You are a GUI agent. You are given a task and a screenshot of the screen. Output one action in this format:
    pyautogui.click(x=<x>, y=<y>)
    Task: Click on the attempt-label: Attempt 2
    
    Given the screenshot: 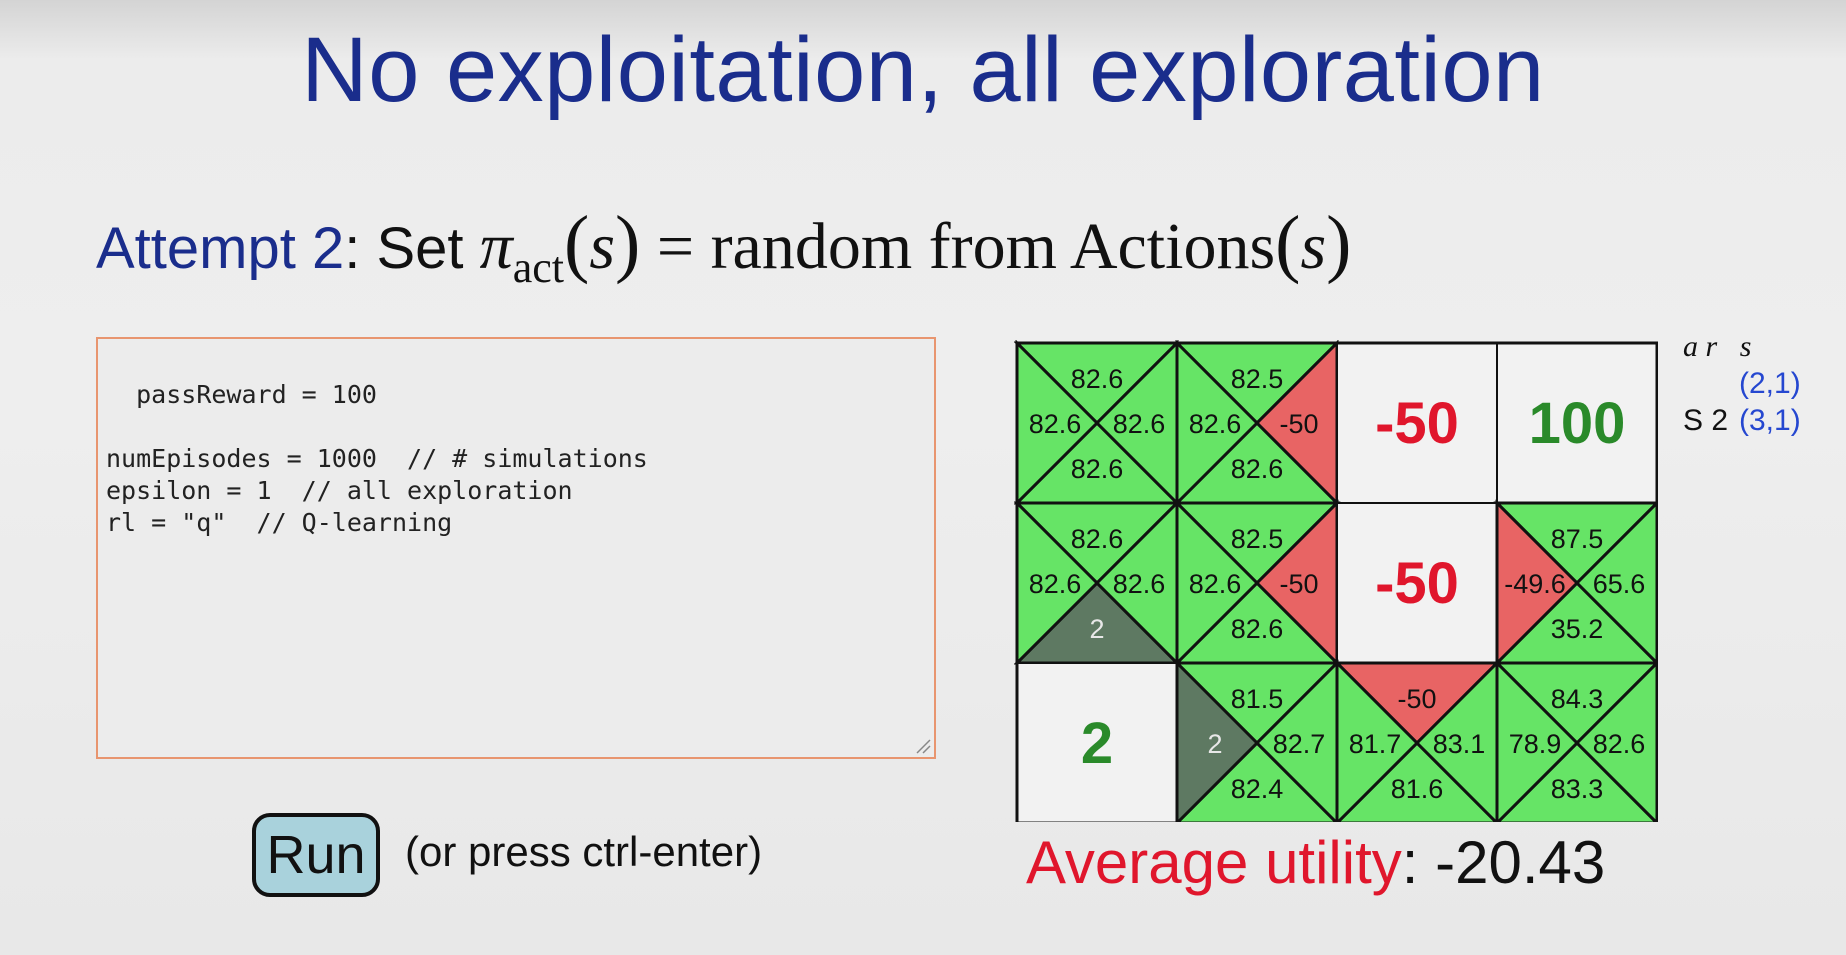 What is the action you would take?
    pyautogui.click(x=220, y=248)
    